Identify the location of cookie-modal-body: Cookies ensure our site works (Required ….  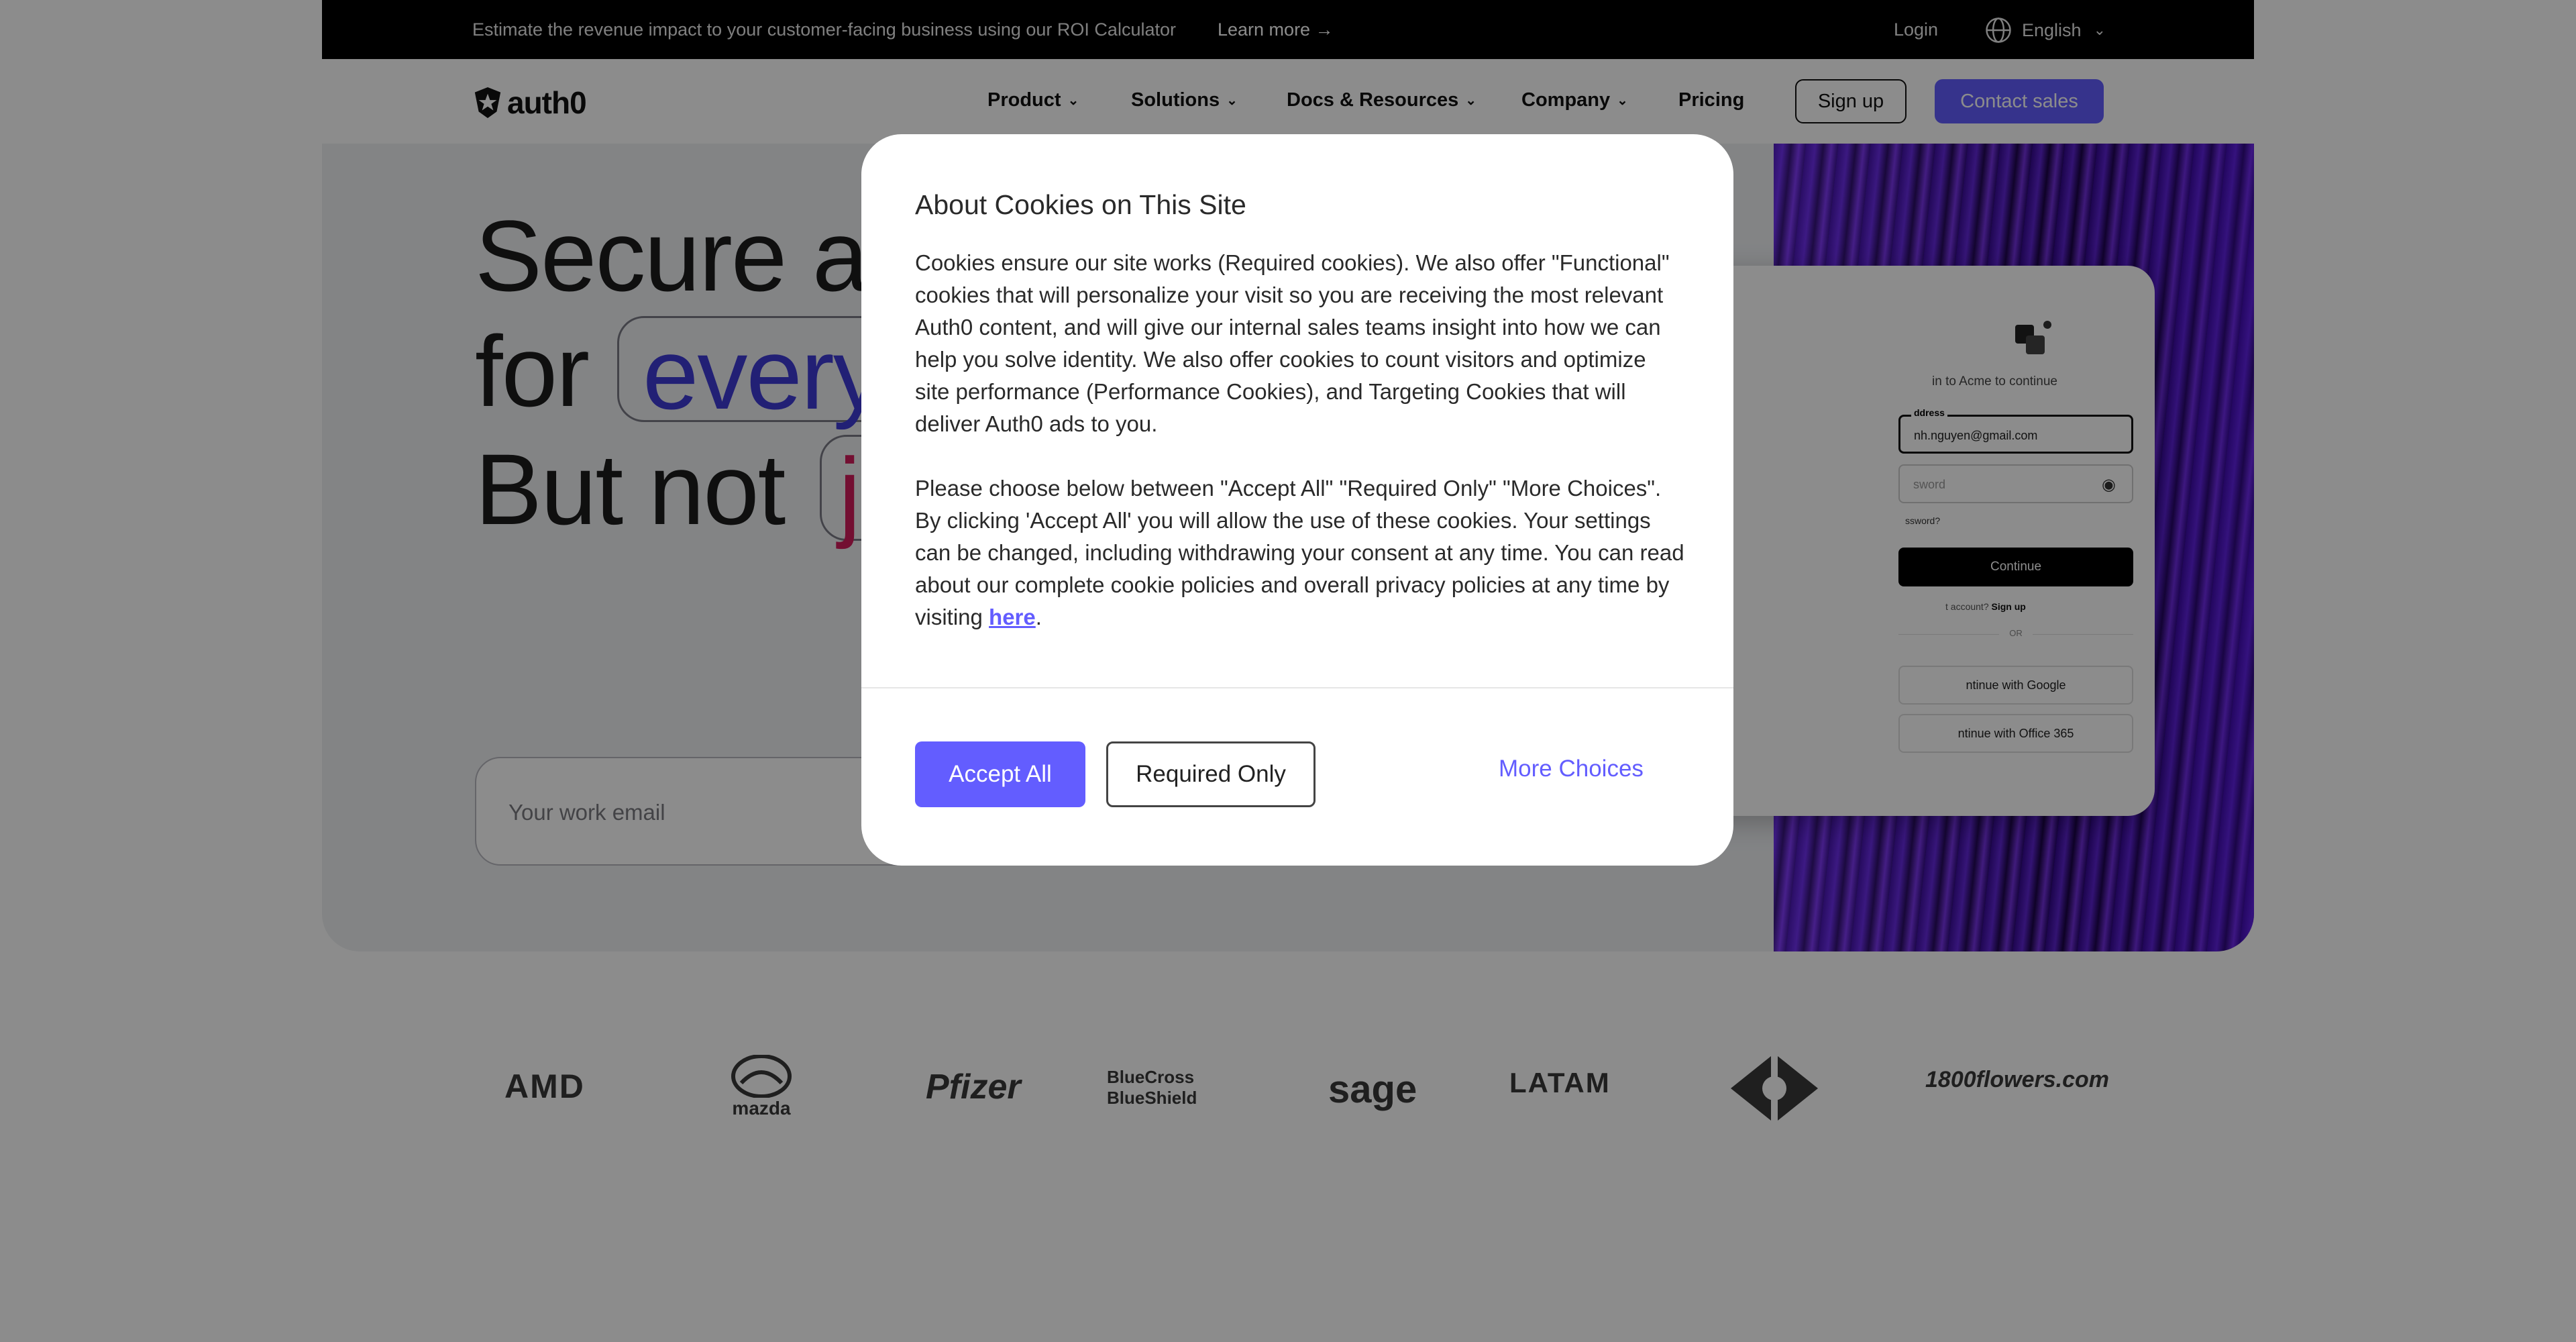
(1300, 456).